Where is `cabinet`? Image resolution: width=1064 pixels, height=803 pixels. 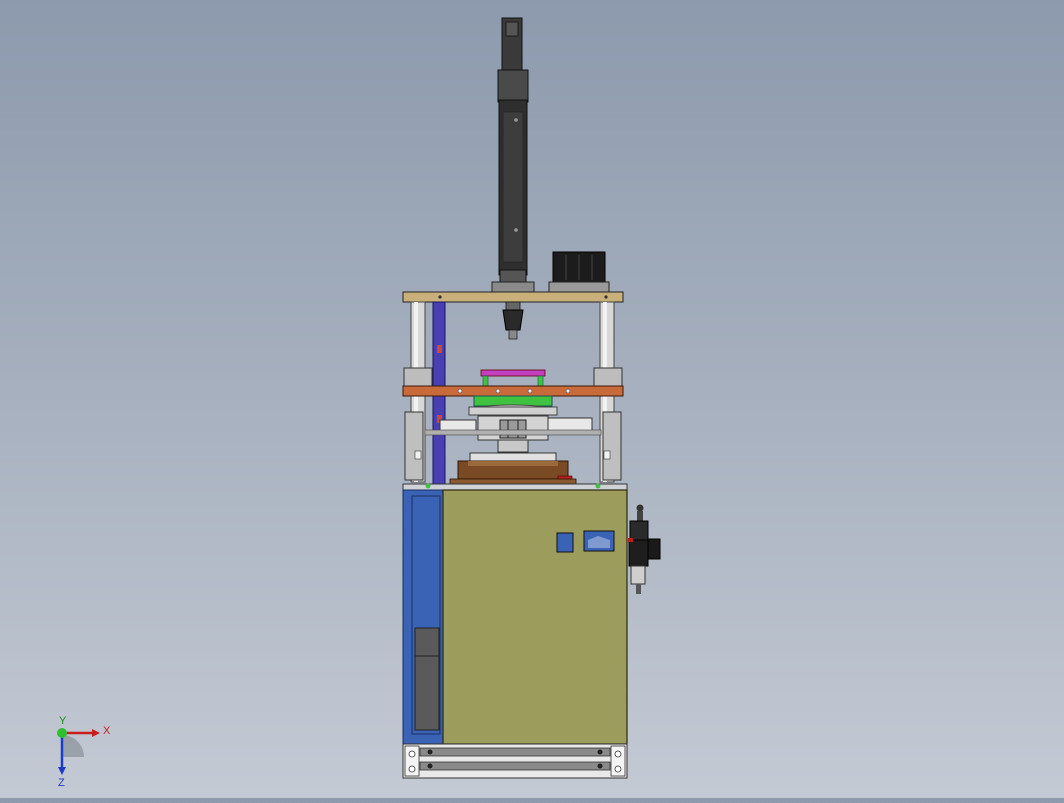 cabinet is located at coordinates (515, 617).